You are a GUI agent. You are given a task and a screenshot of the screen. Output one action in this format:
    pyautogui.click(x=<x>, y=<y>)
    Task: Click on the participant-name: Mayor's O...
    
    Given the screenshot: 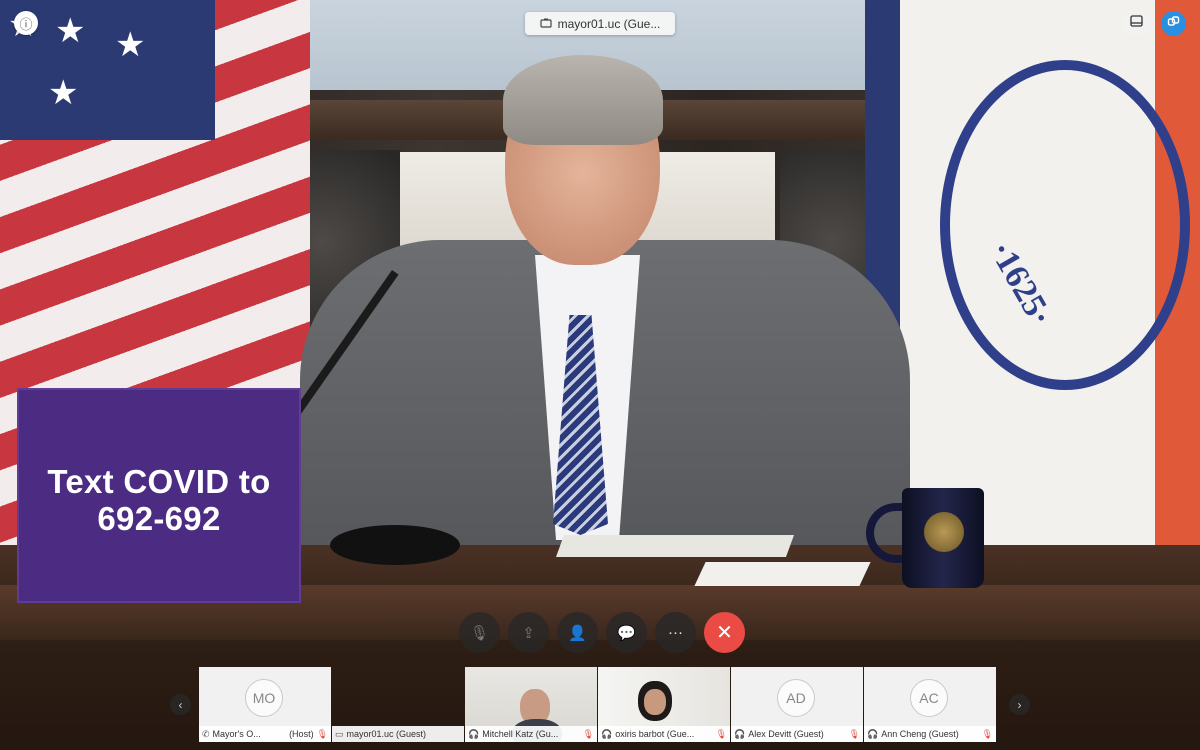 What is the action you would take?
    pyautogui.click(x=236, y=734)
    